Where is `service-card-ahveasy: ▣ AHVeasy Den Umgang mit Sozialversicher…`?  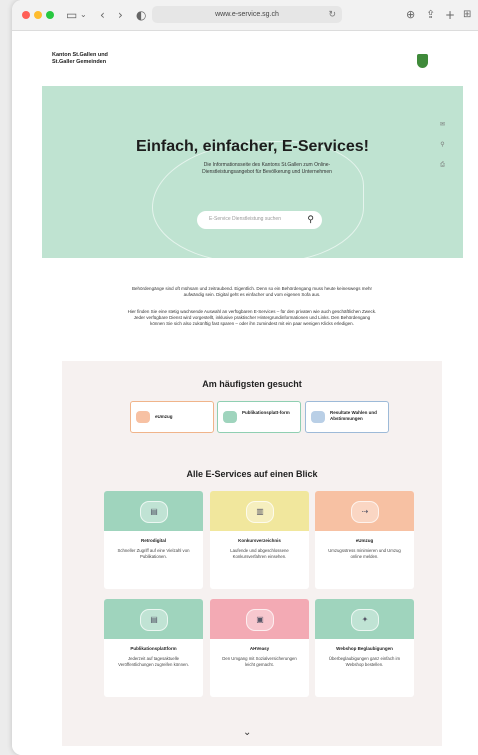 service-card-ahveasy: ▣ AHVeasy Den Umgang mit Sozialversicher… is located at coordinates (259, 648).